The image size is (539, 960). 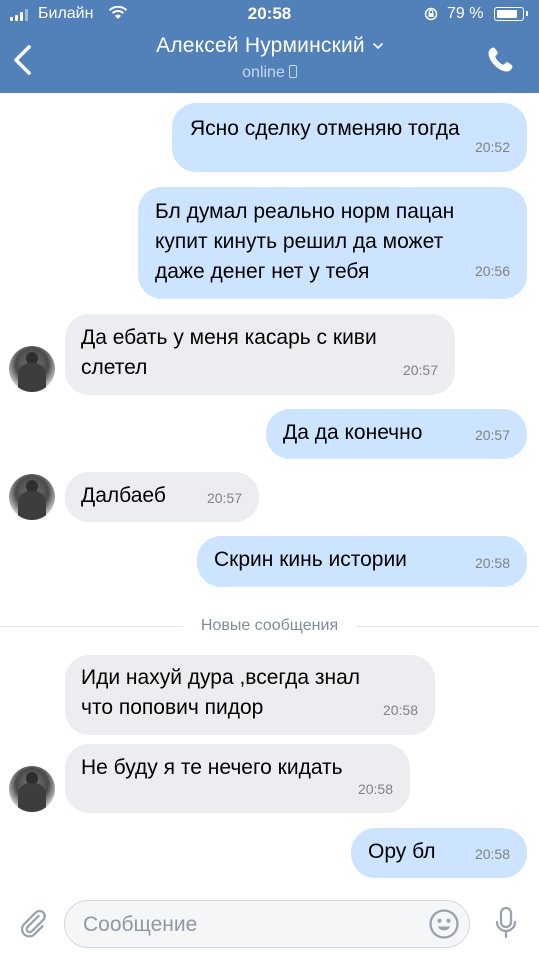 I want to click on message-text: Не буду я те нечего кидать, so click(x=212, y=767).